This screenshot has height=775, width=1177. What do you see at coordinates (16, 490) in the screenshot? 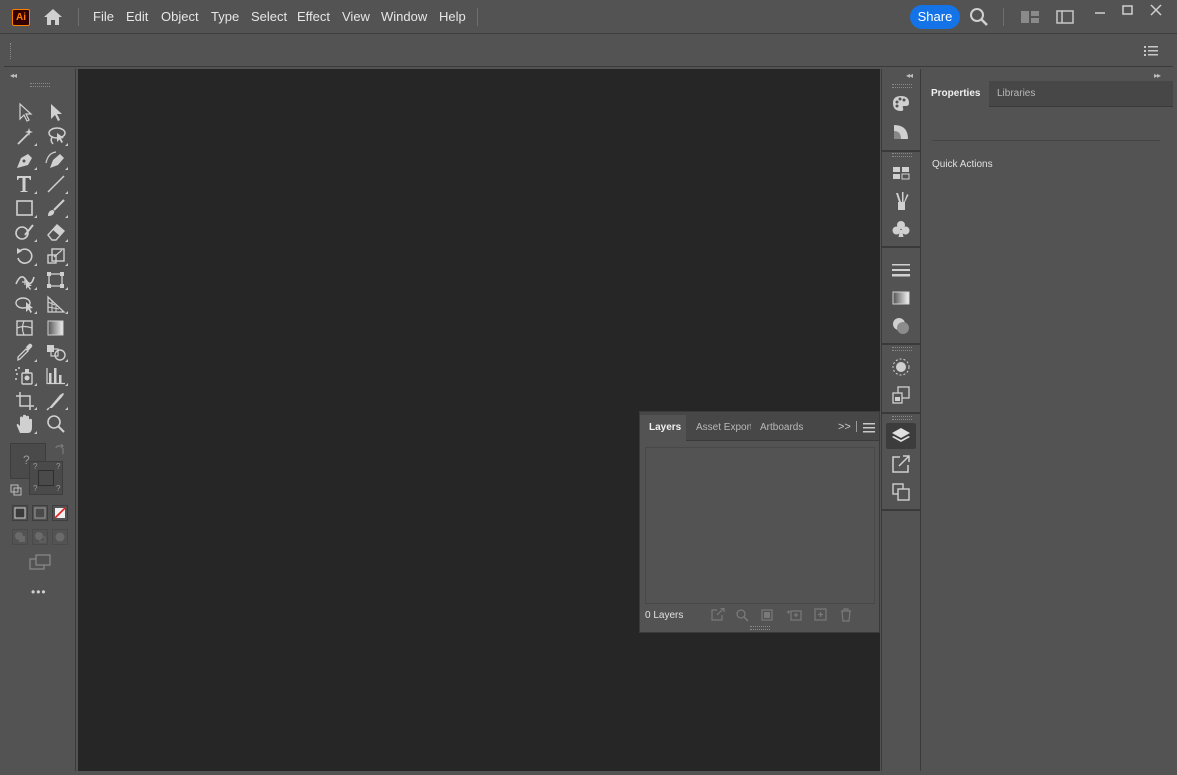
I see `default-fill-stroke-button` at bounding box center [16, 490].